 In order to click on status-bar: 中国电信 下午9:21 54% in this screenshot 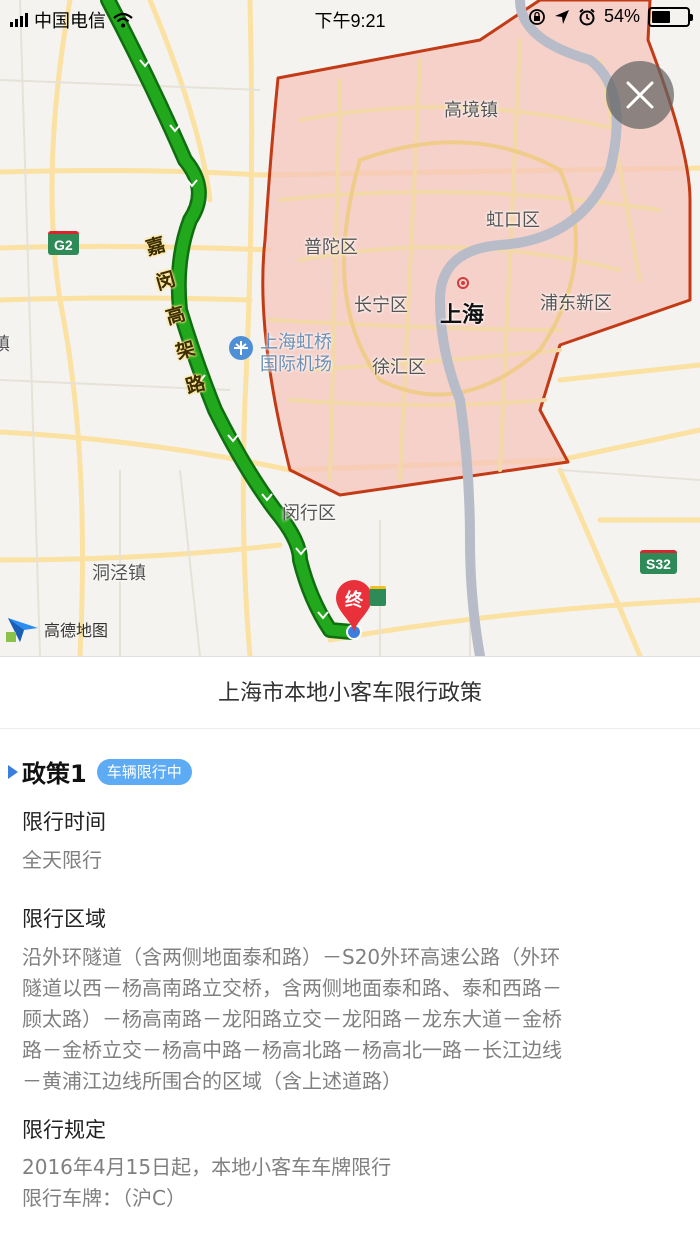, I will do `click(350, 18)`.